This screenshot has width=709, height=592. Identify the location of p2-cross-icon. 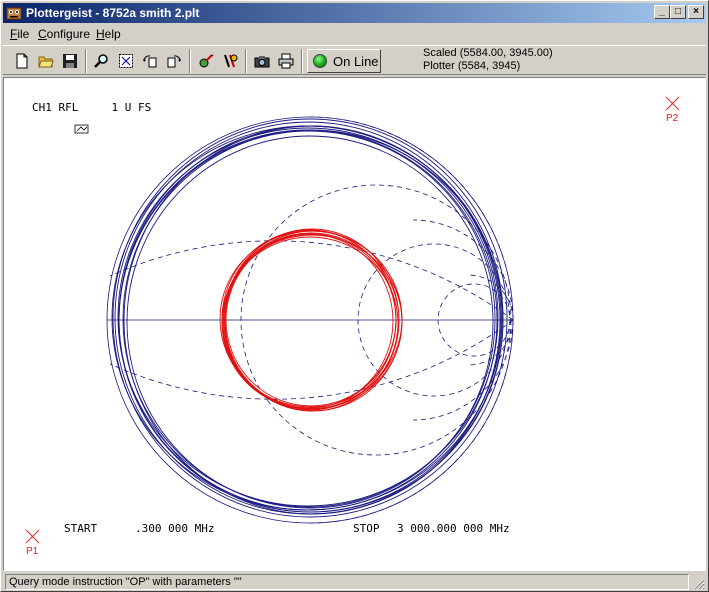
(672, 103).